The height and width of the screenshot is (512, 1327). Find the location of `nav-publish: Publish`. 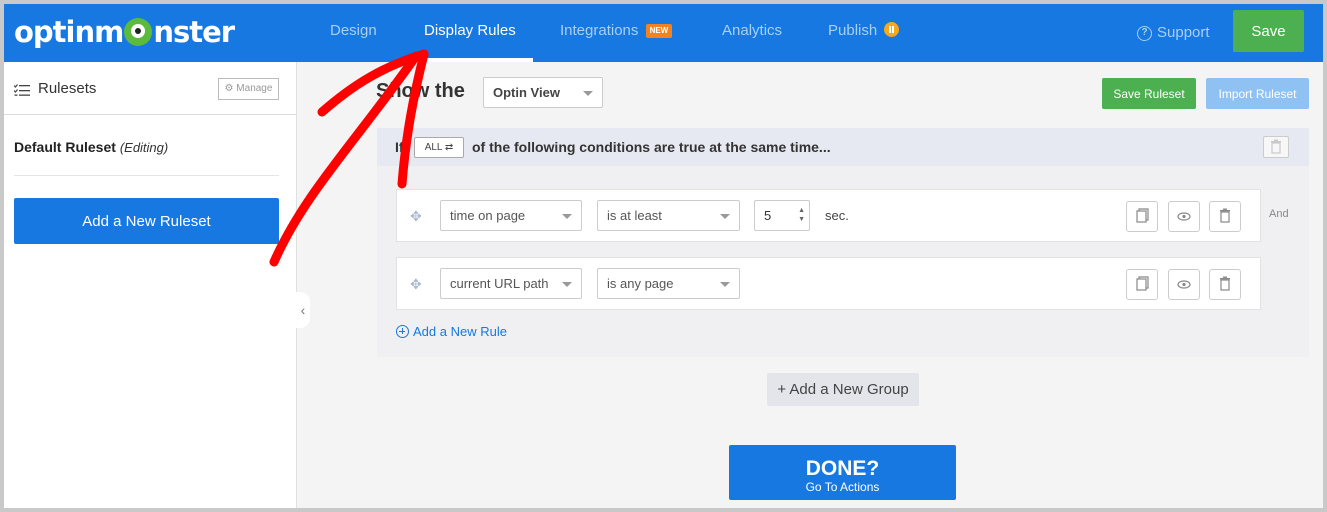

nav-publish: Publish is located at coordinates (864, 33).